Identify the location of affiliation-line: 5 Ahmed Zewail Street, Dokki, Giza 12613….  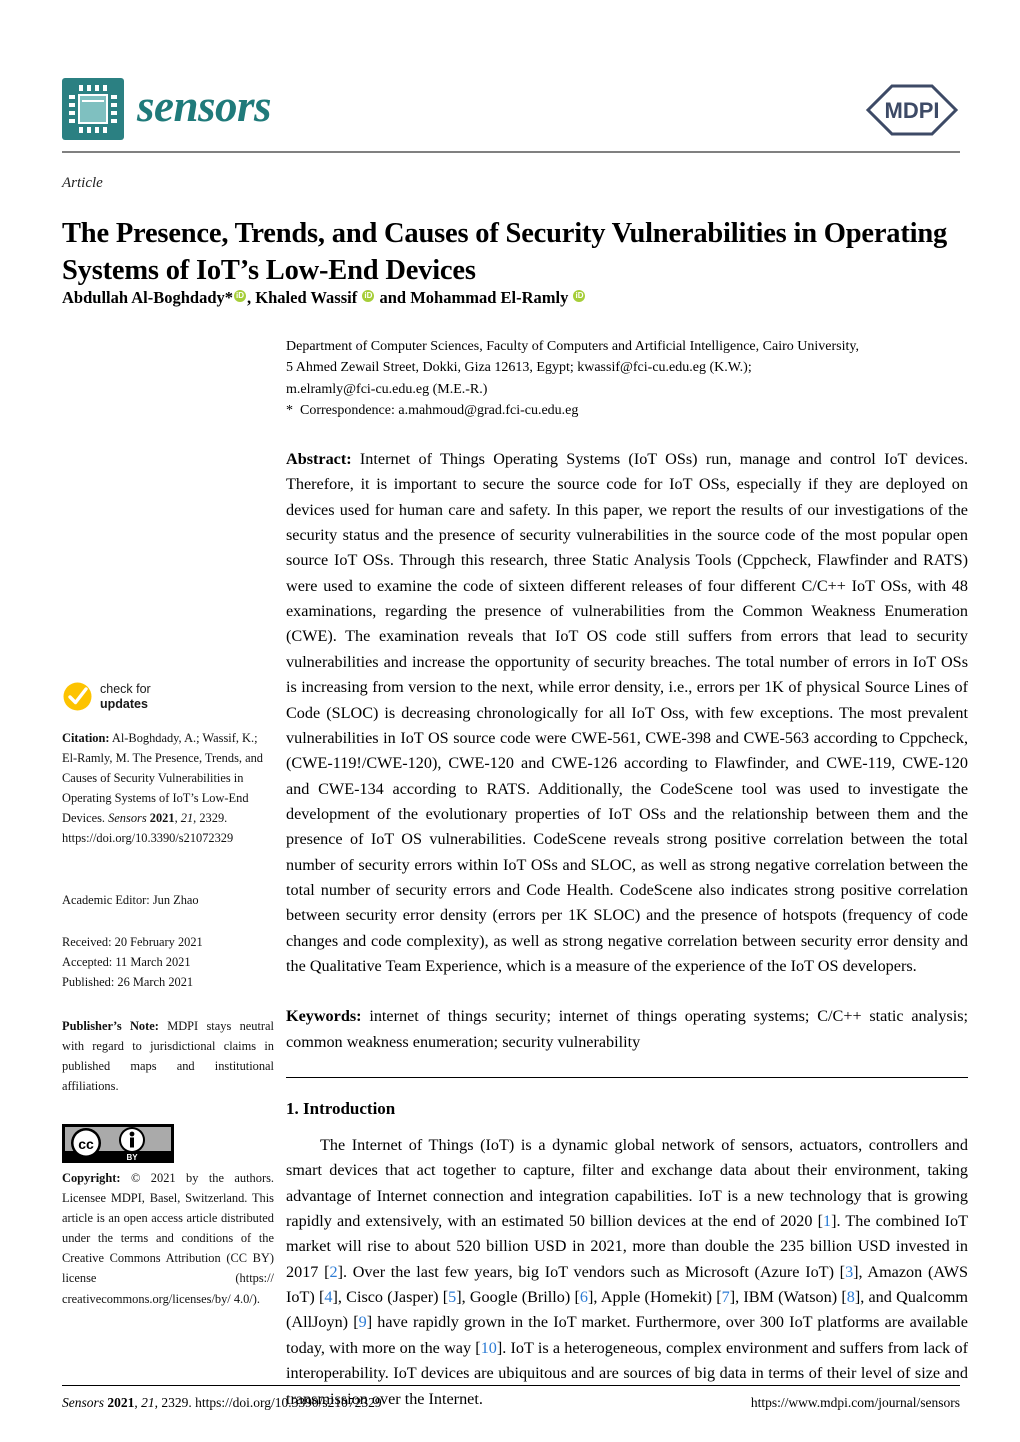
(519, 368).